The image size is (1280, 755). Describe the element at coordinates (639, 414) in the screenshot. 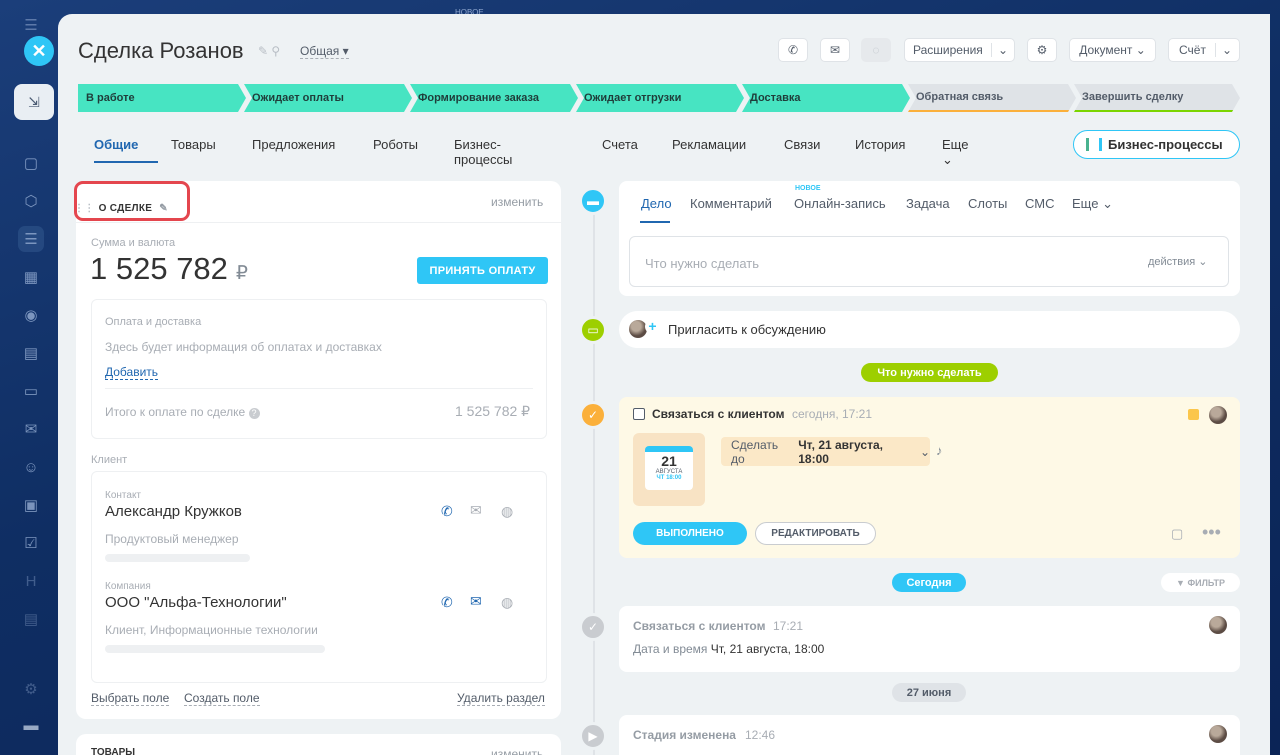

I see `task-checkbox` at that location.